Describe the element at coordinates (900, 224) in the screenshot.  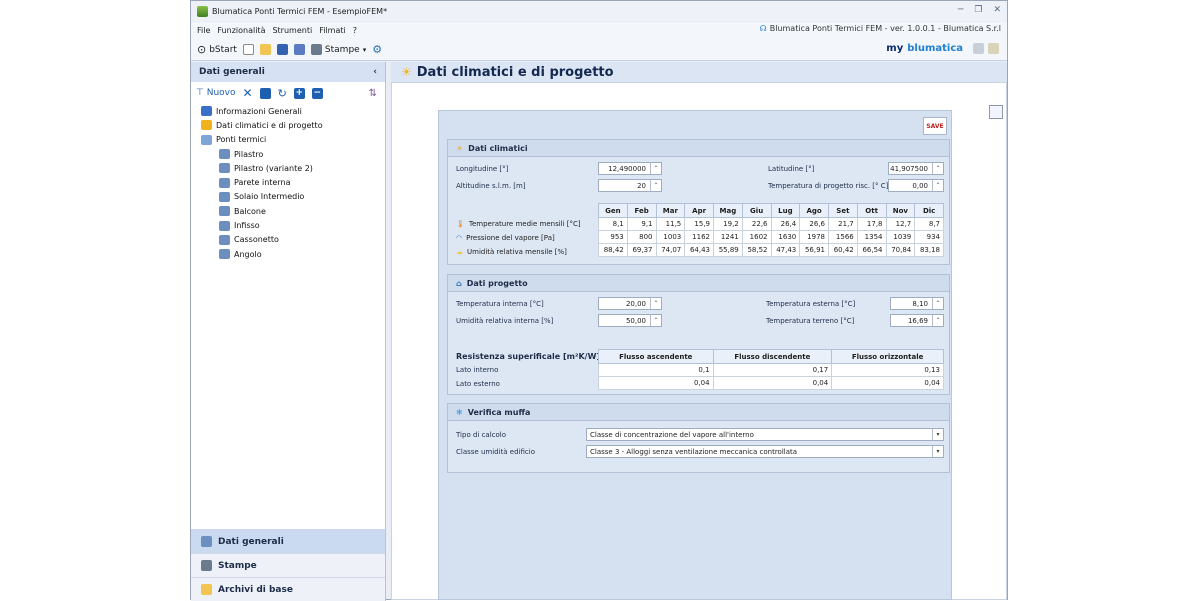
I see `table-cell: 12,7` at that location.